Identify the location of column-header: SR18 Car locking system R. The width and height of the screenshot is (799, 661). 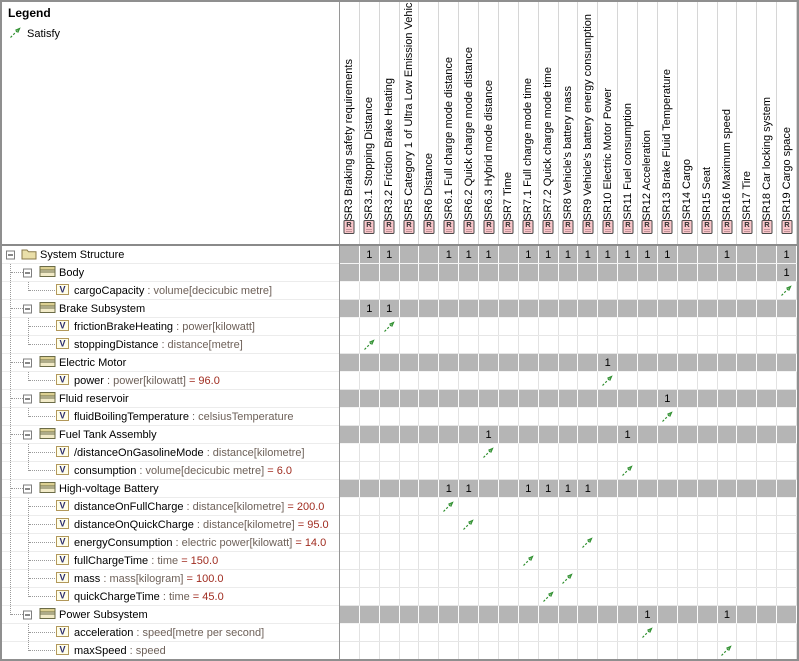
(767, 123).